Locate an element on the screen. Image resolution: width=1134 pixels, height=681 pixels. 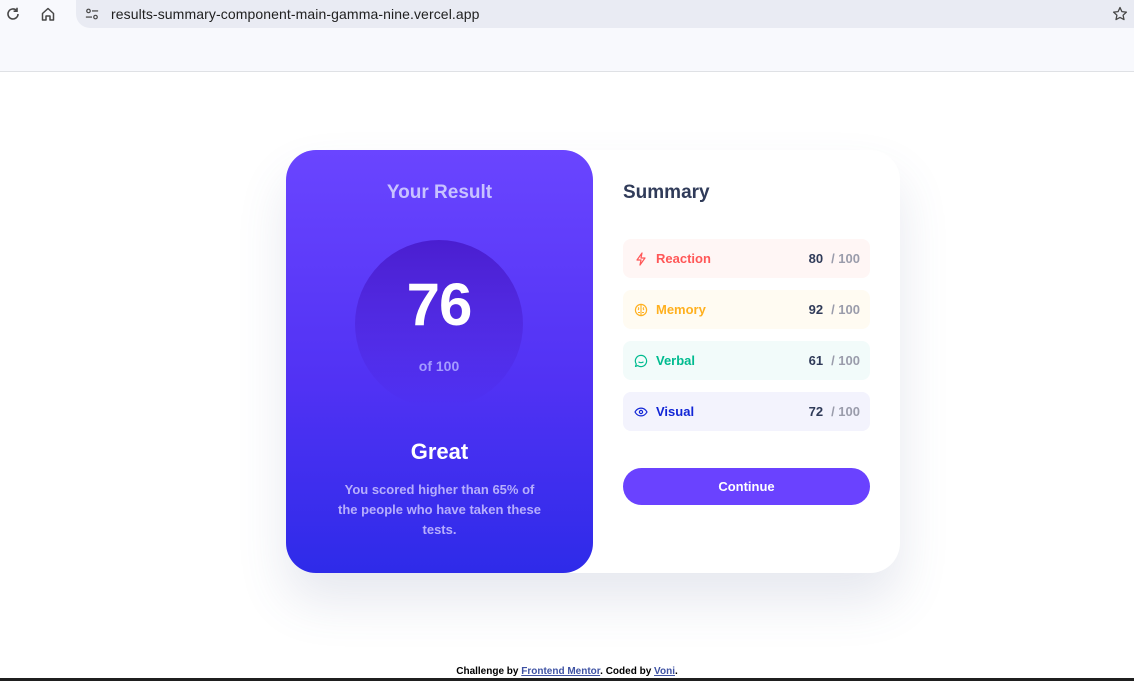
eye-icon is located at coordinates (641, 412).